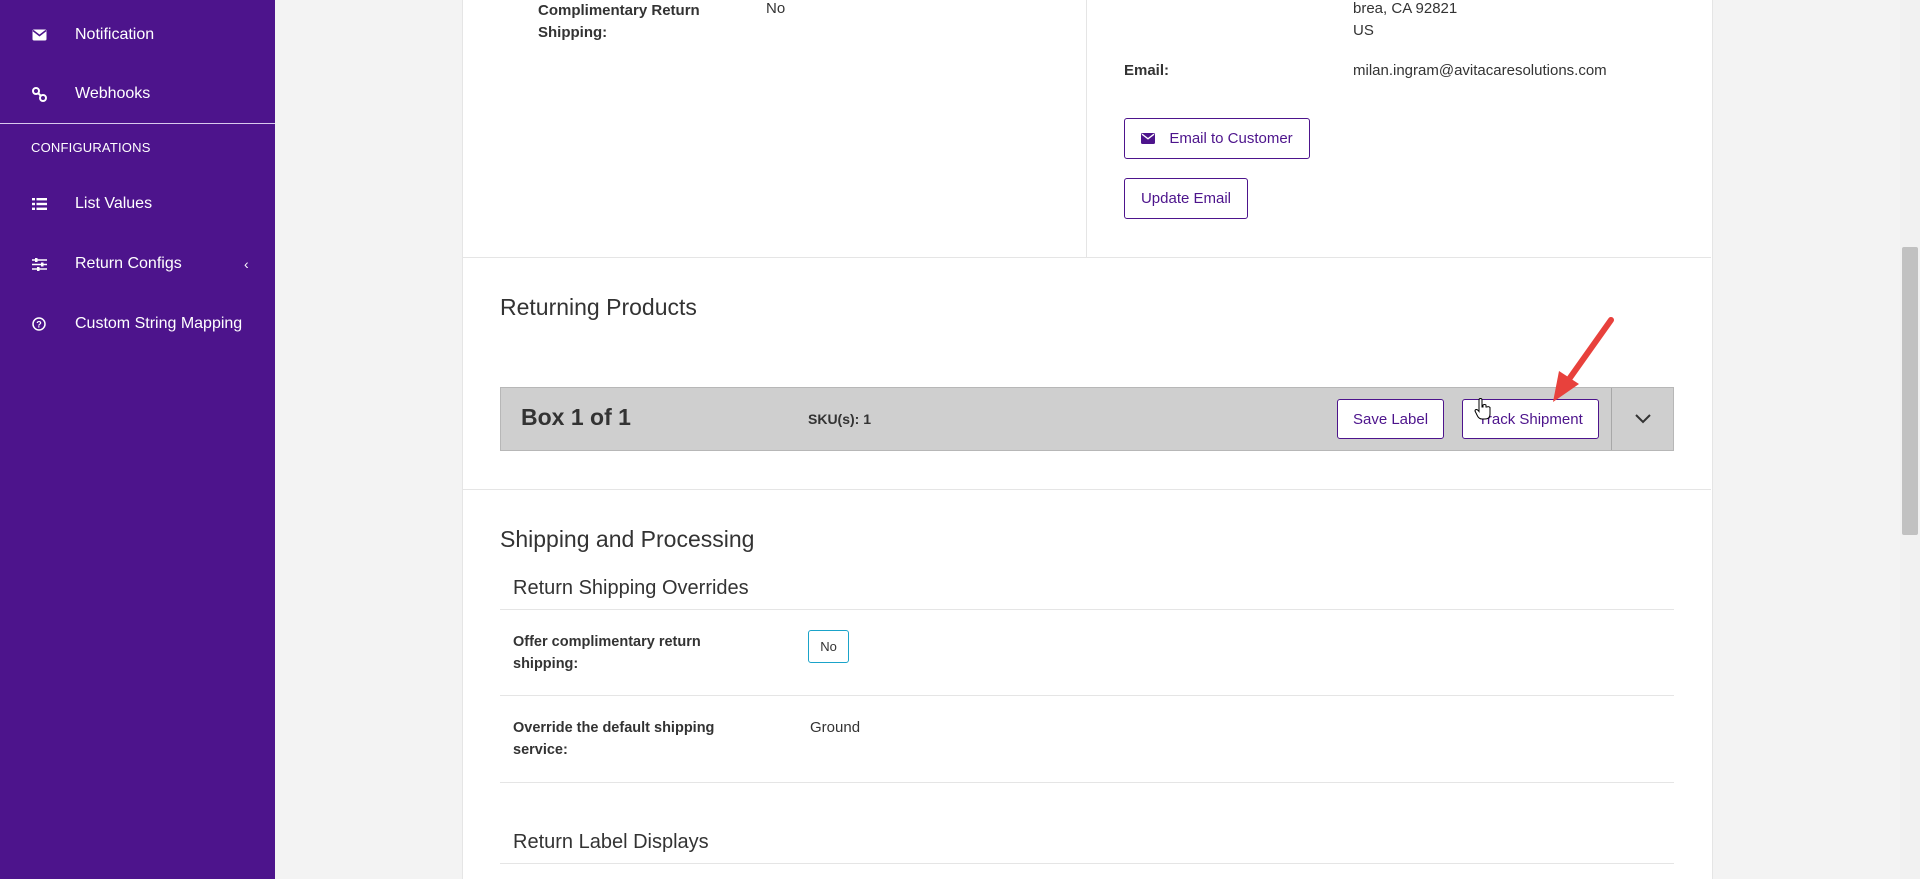 Image resolution: width=1920 pixels, height=879 pixels. What do you see at coordinates (1186, 198) in the screenshot?
I see `update-email-button: Update Email` at bounding box center [1186, 198].